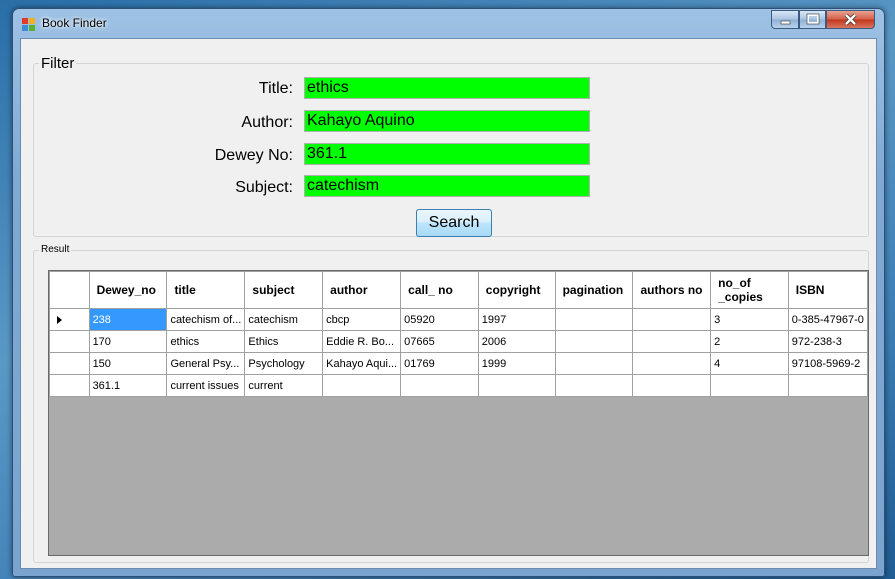  I want to click on close-button, so click(850, 19).